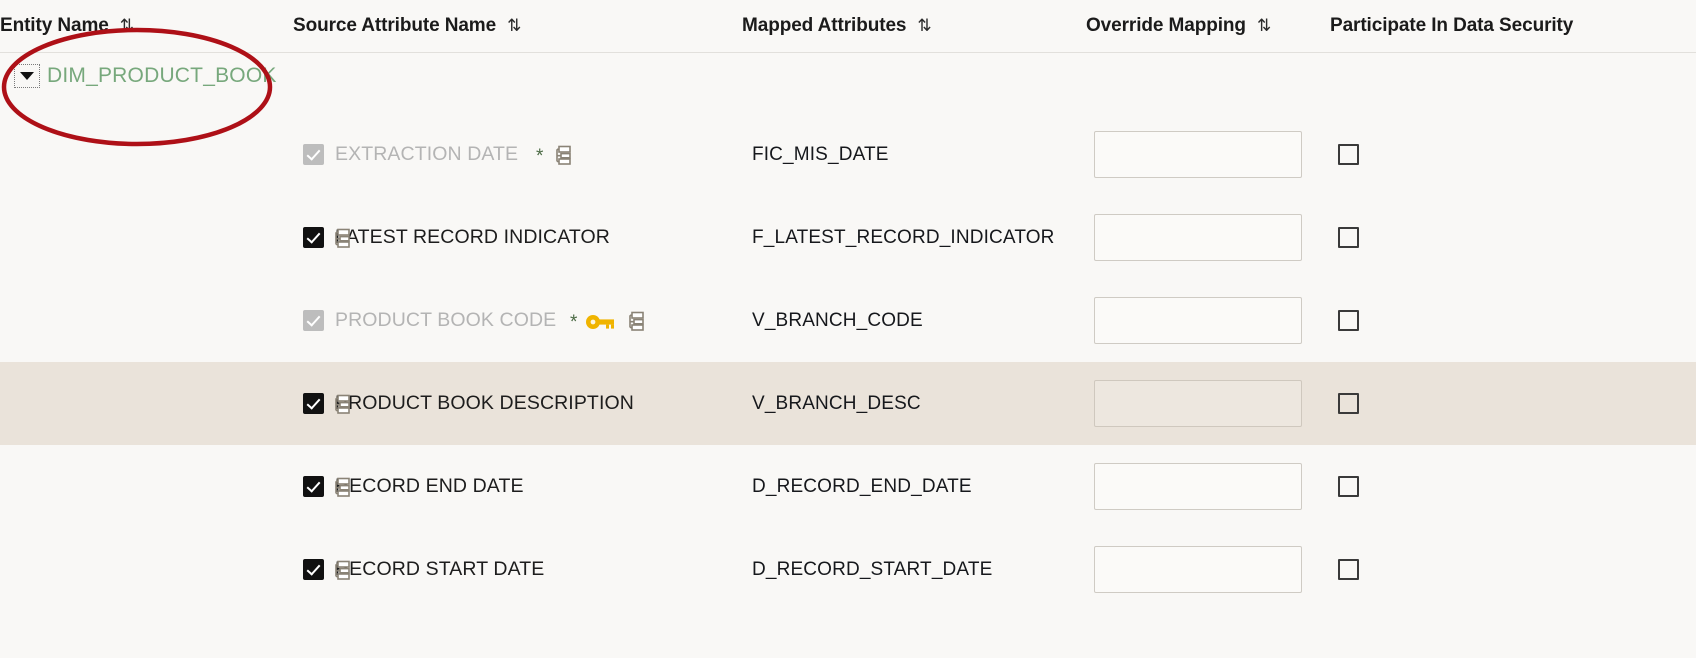  I want to click on column-header-label: Entity Name, so click(54, 25).